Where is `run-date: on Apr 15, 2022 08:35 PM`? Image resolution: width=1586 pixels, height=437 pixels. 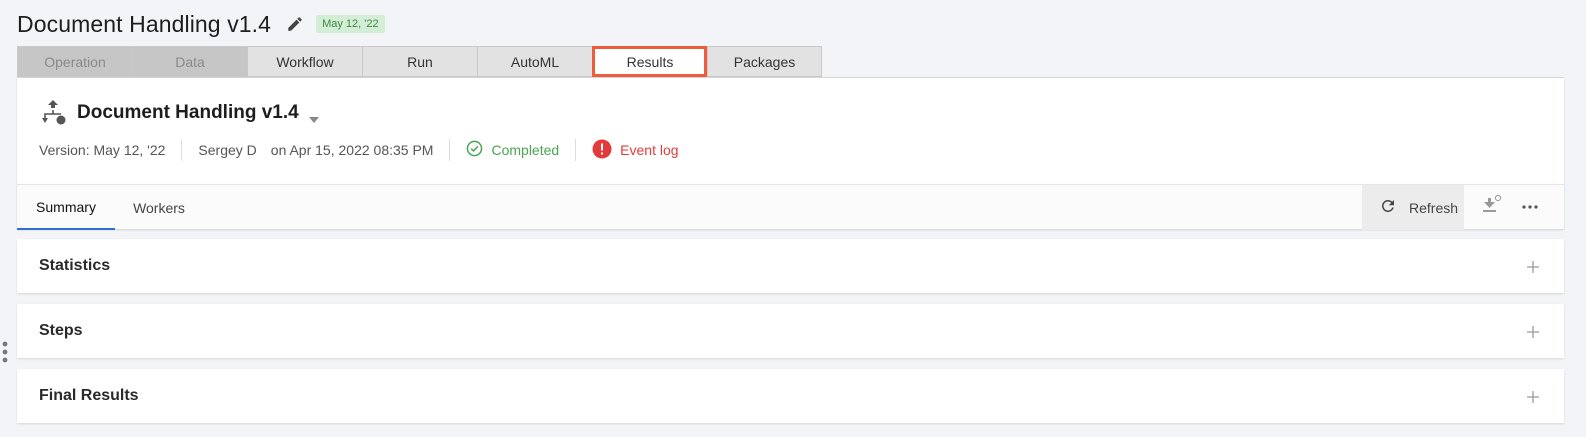
run-date: on Apr 15, 2022 08:35 PM is located at coordinates (352, 150).